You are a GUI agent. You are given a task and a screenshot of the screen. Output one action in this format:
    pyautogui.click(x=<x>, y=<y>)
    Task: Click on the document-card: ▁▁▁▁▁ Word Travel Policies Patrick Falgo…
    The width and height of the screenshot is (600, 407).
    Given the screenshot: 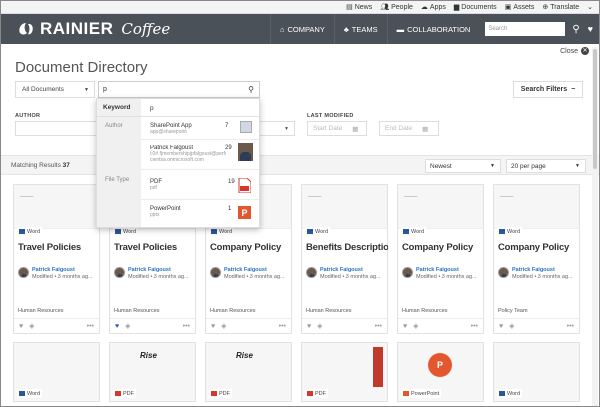 What is the action you would take?
    pyautogui.click(x=56, y=259)
    